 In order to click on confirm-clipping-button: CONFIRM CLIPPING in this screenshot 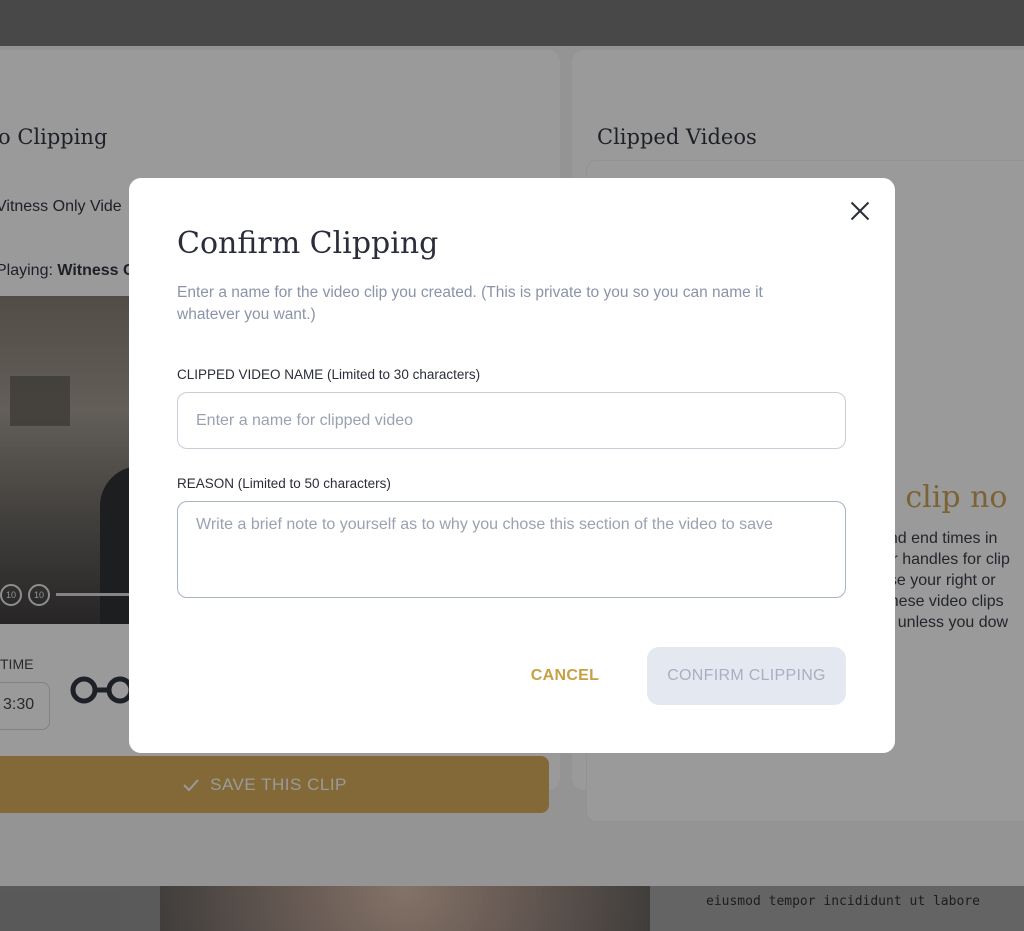, I will do `click(746, 676)`.